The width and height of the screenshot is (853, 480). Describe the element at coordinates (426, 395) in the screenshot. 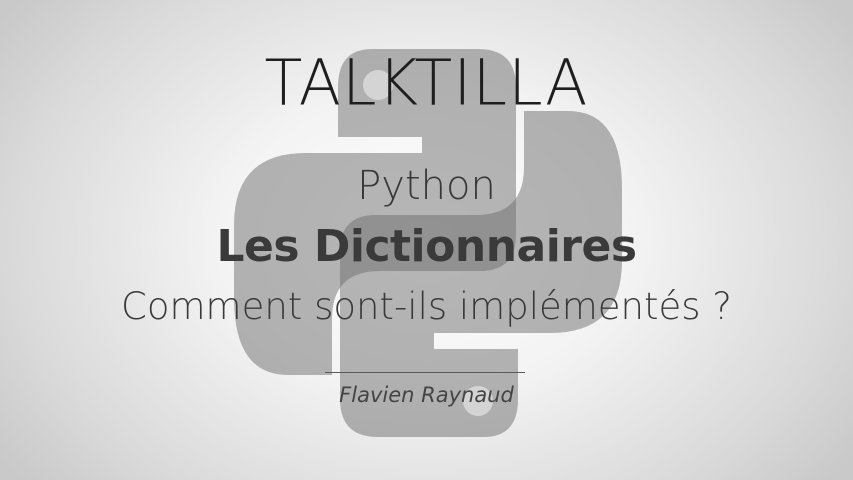

I see `author-name: Flavien Raynaud` at that location.